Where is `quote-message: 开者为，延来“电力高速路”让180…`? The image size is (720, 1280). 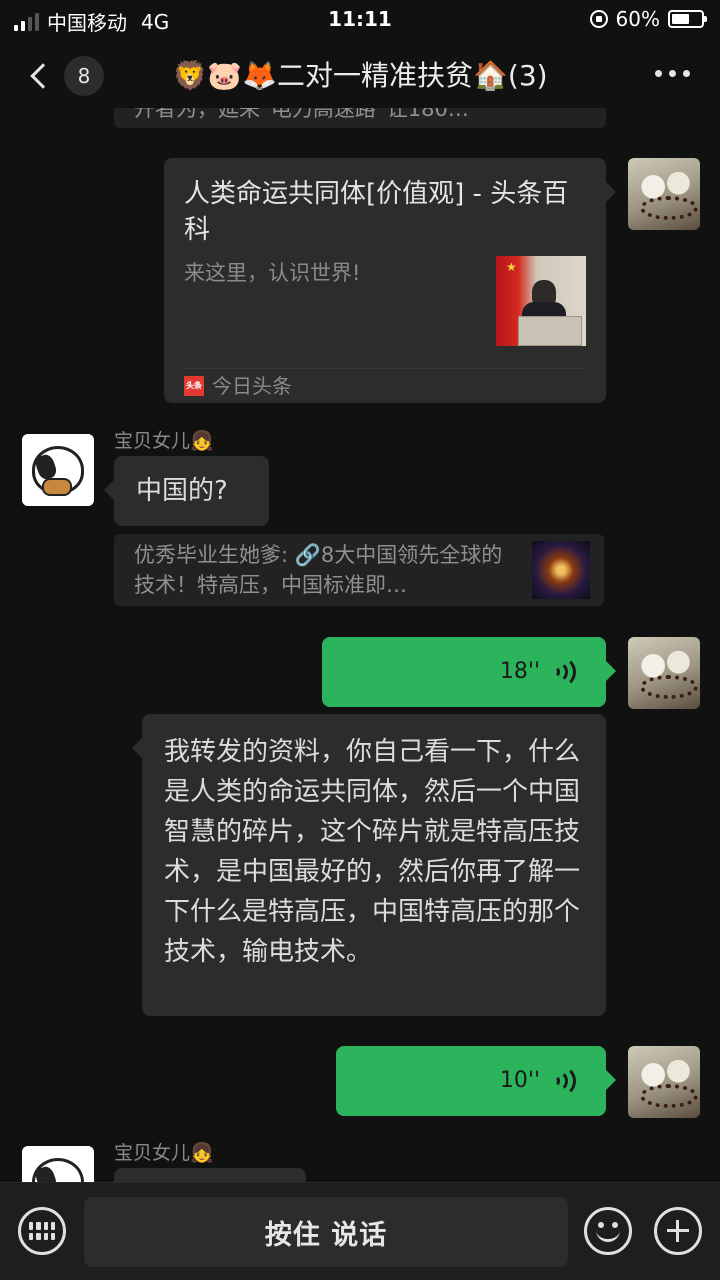 quote-message: 开者为，延来“电力高速路”让180… is located at coordinates (360, 118).